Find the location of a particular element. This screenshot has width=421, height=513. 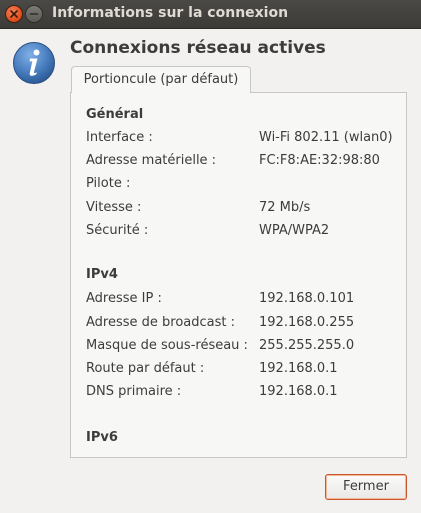

default-route-label: Route par défaut : is located at coordinates (145, 368).